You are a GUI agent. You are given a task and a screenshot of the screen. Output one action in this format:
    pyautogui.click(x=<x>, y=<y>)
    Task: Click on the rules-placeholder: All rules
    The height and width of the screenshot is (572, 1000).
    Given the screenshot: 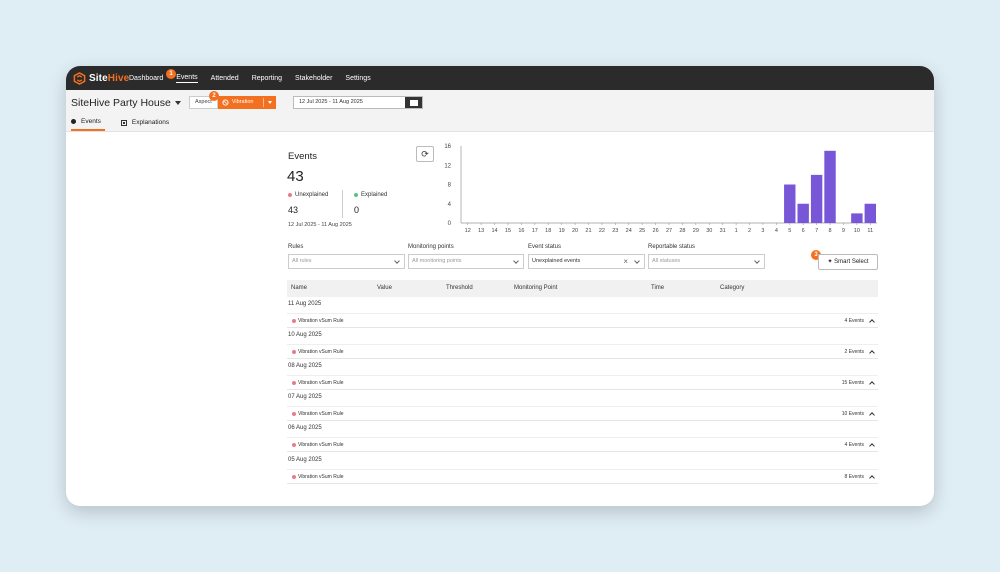 What is the action you would take?
    pyautogui.click(x=302, y=261)
    